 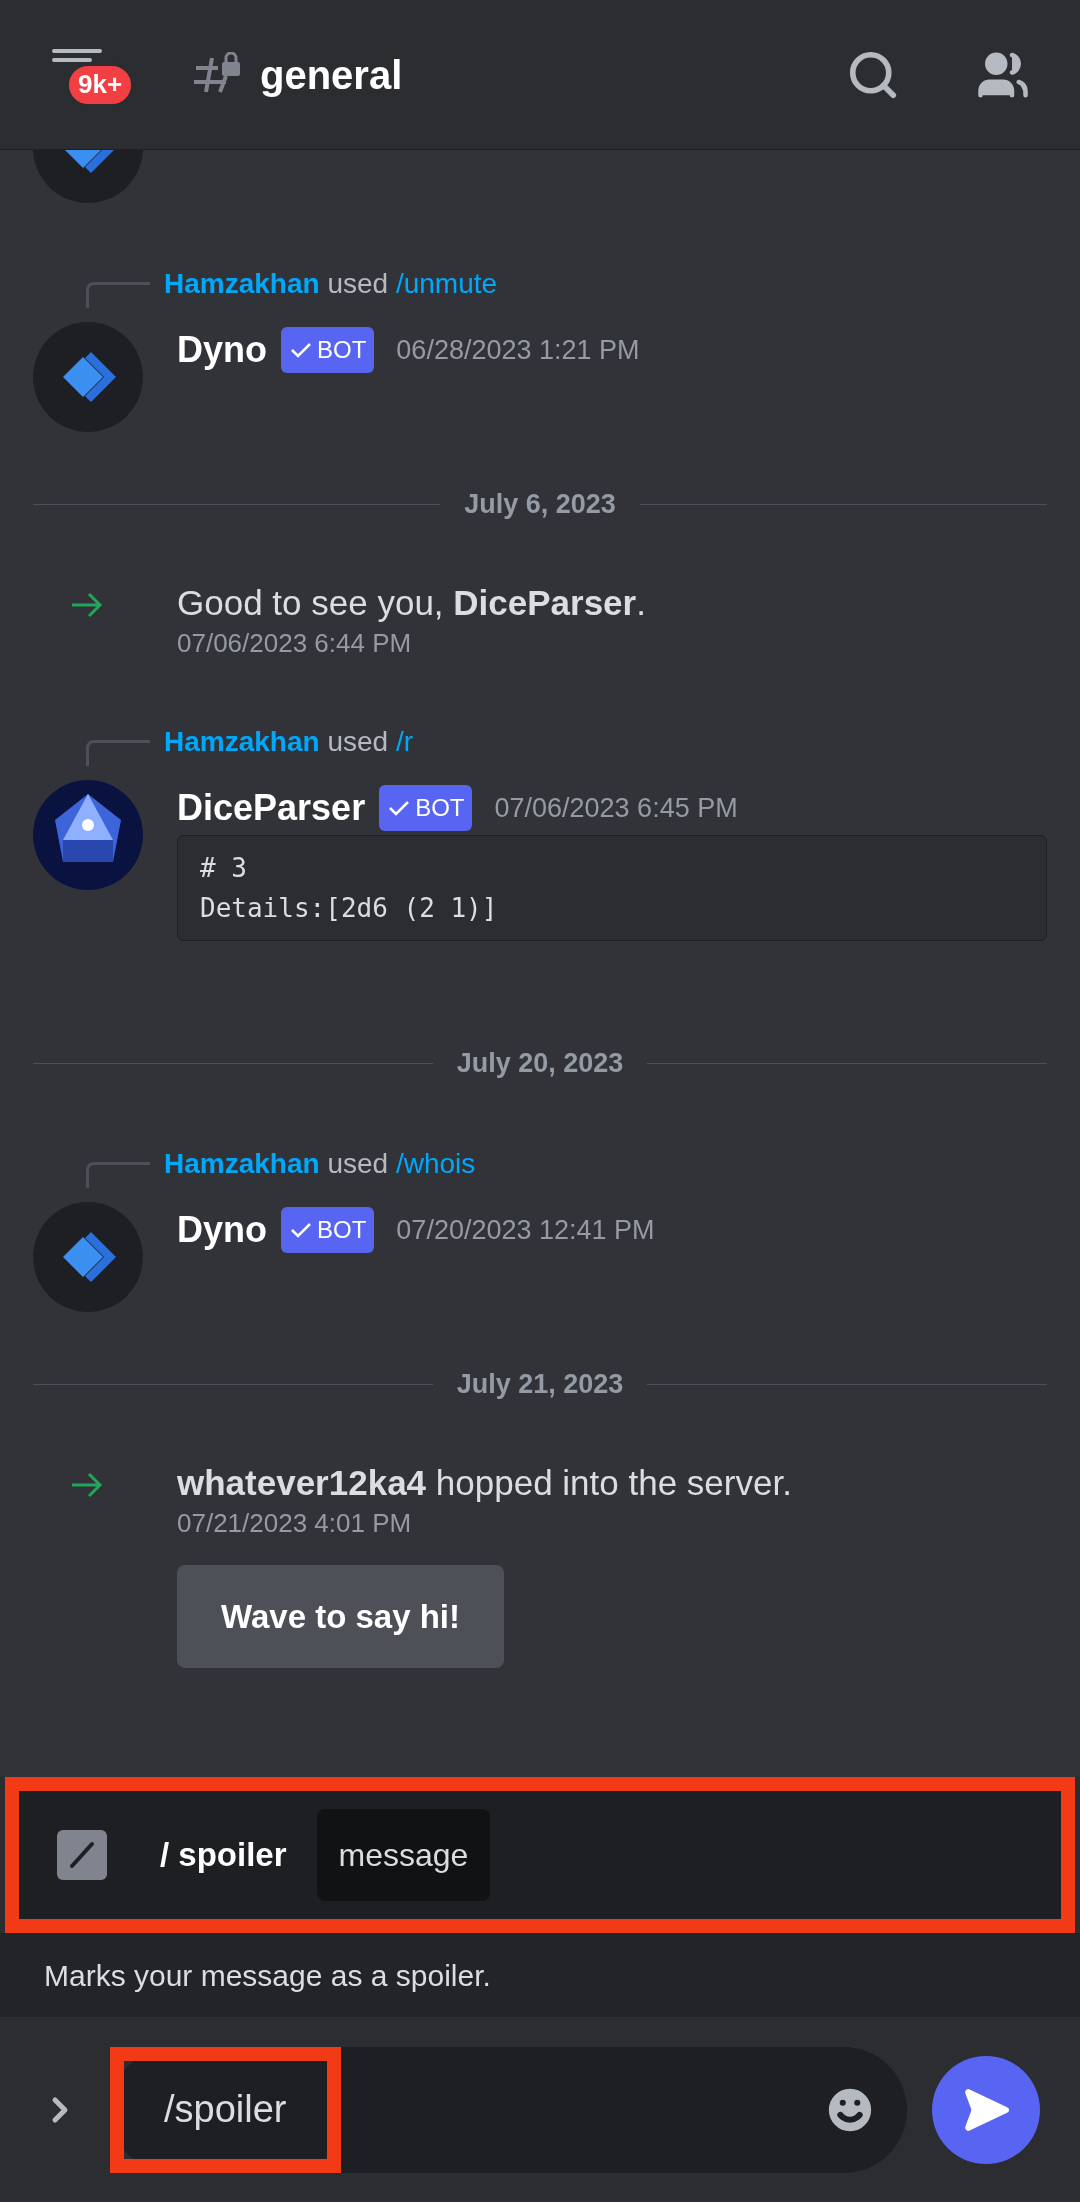 I want to click on message-timestamp: 07/06/2023 6:45 PM, so click(x=616, y=808).